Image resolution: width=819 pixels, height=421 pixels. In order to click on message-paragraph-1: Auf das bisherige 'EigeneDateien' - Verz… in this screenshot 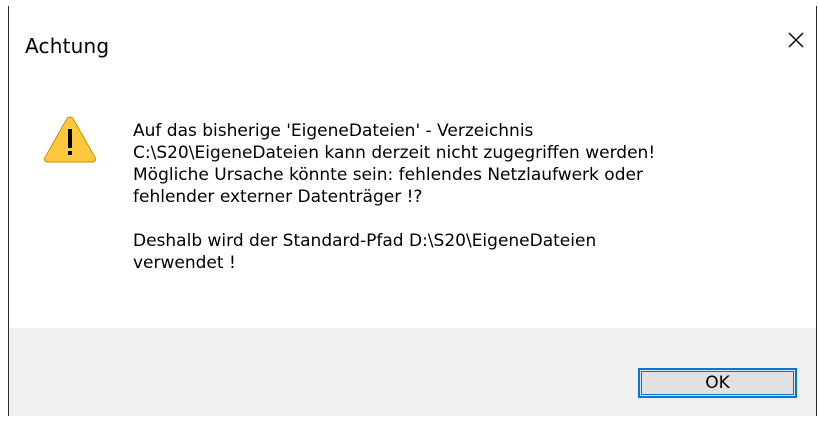, I will do `click(394, 164)`.